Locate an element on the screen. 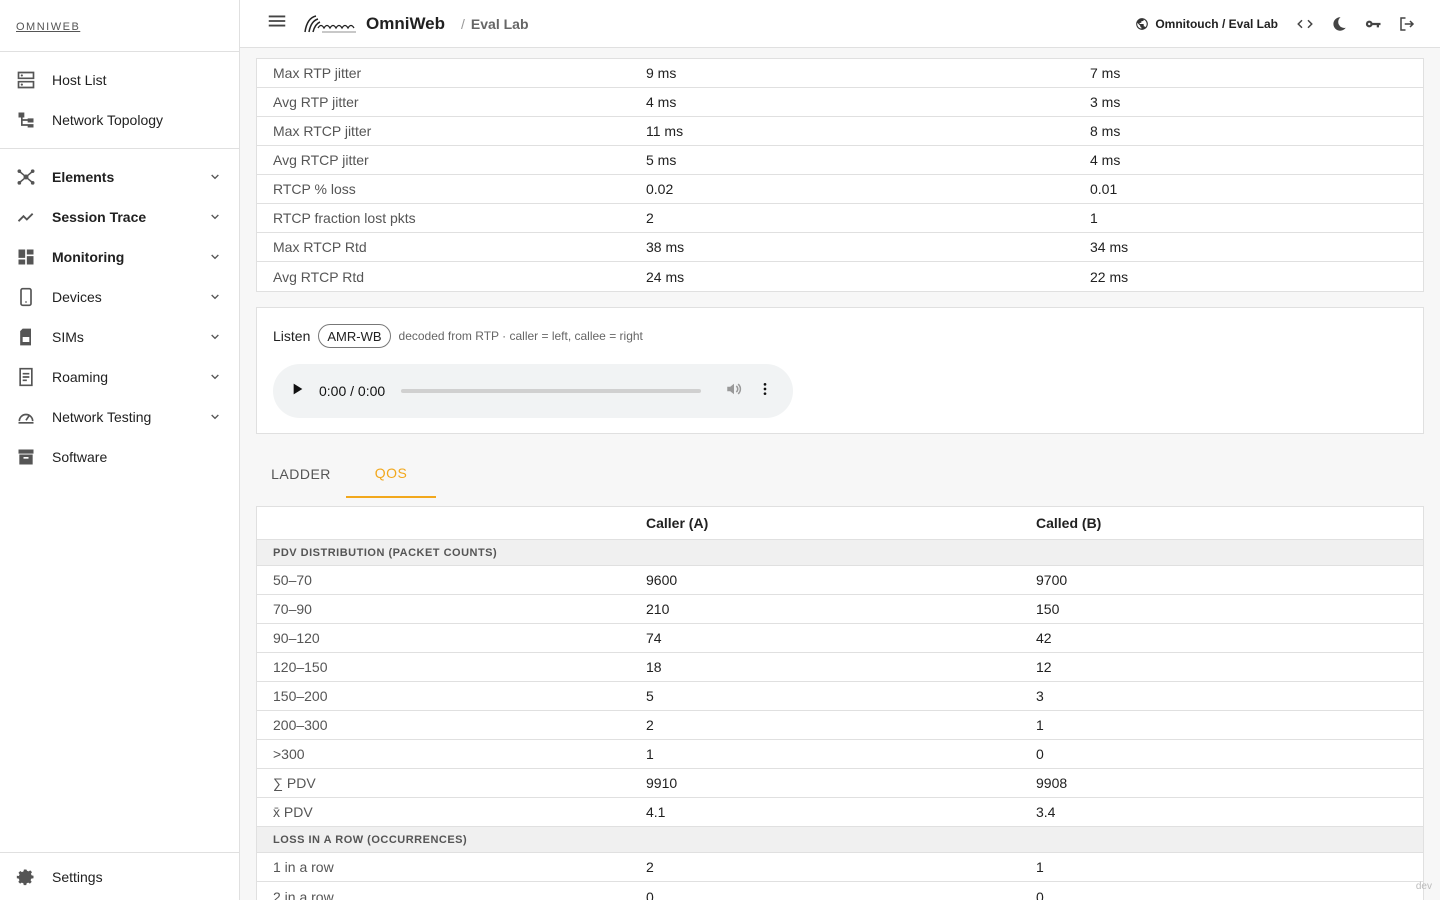 This screenshot has height=900, width=1440. table-row: Max RTCP jitter 11 ms 8 ms is located at coordinates (840, 131).